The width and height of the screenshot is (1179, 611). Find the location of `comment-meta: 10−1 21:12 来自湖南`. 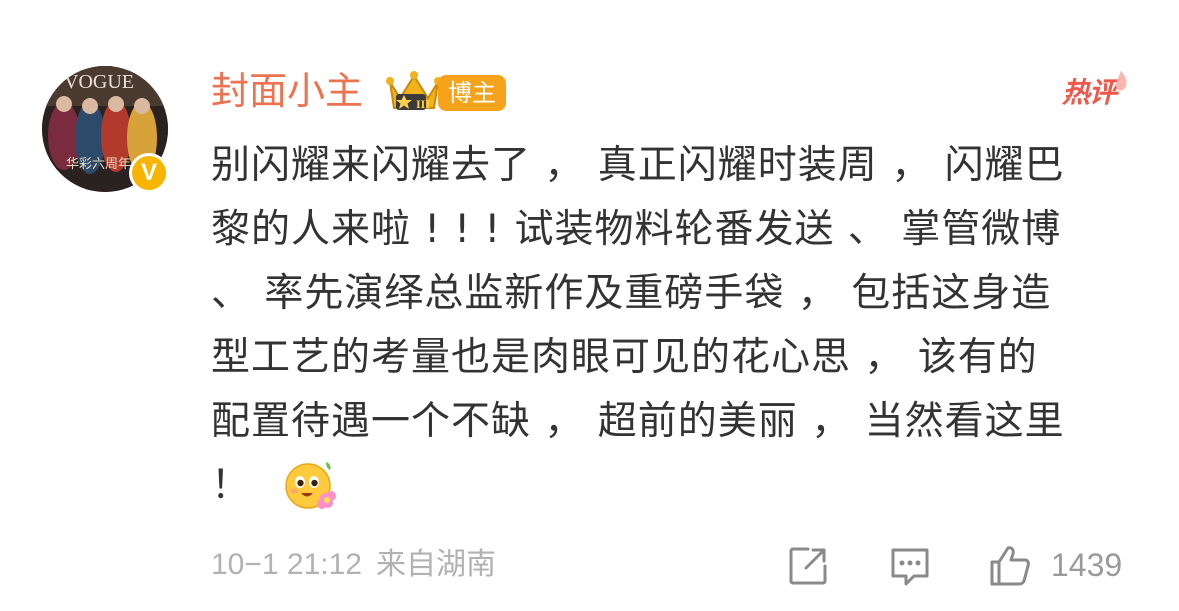

comment-meta: 10−1 21:12 来自湖南 is located at coordinates (353, 565).